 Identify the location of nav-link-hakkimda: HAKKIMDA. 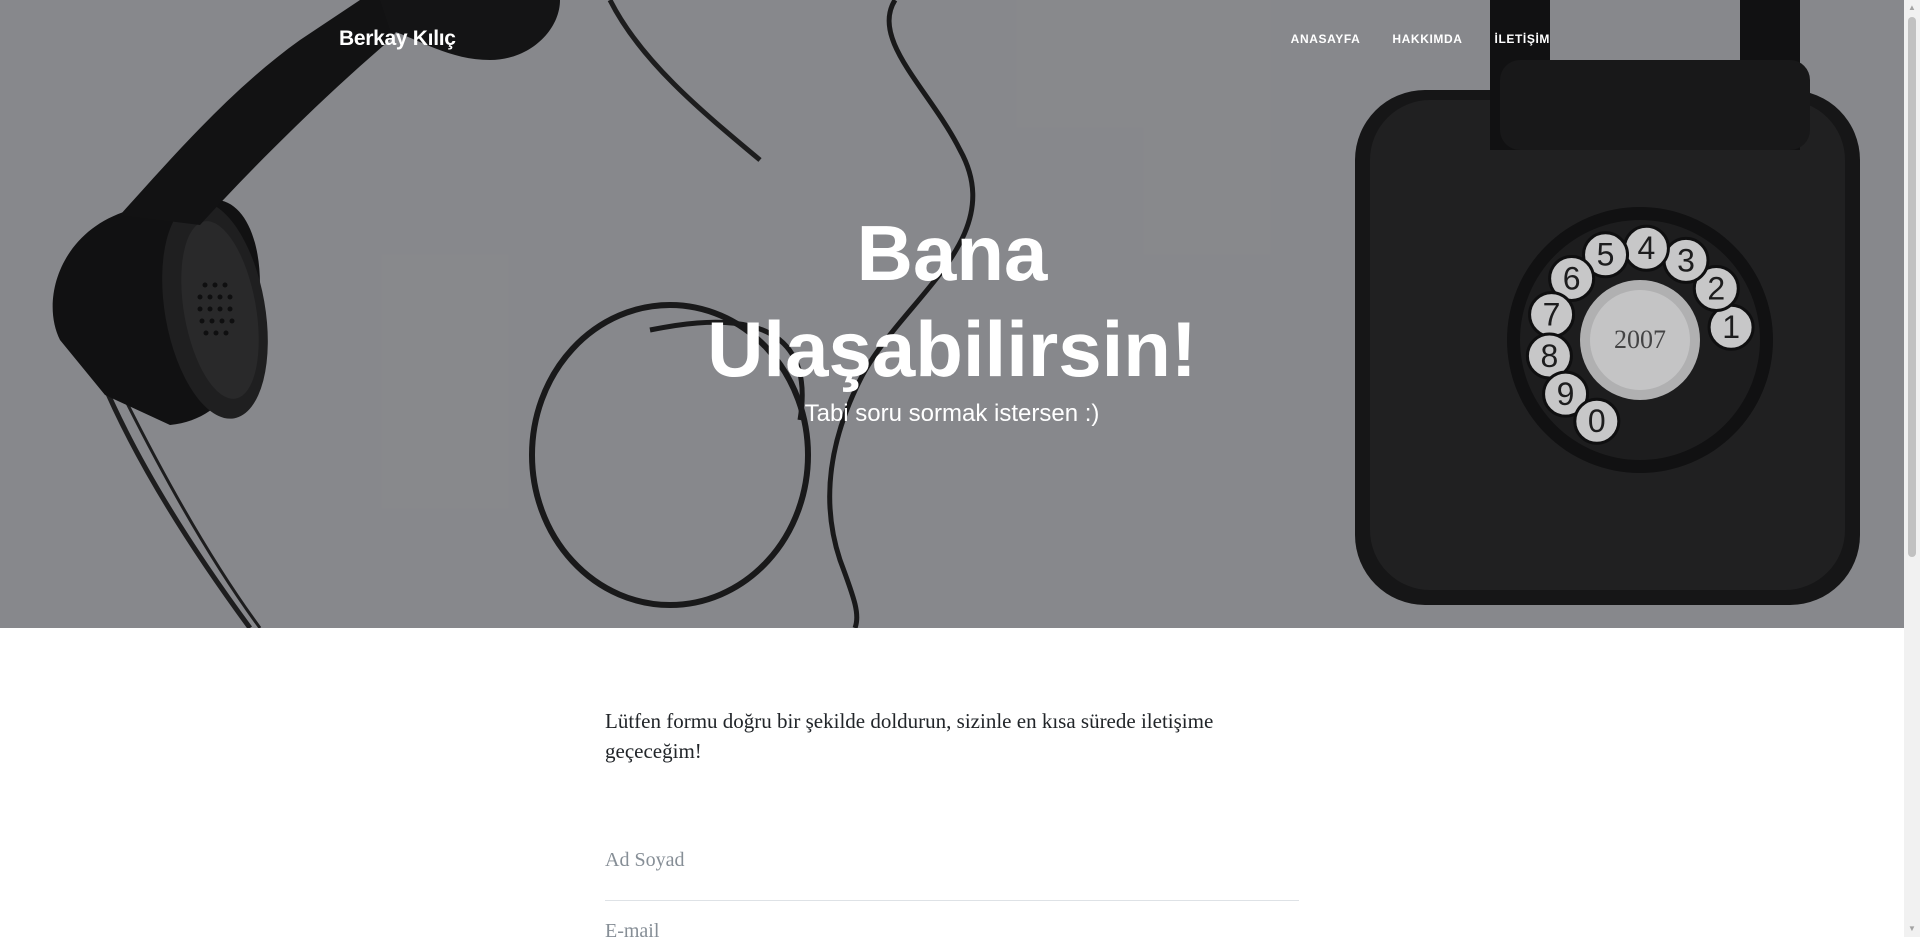
(1427, 39).